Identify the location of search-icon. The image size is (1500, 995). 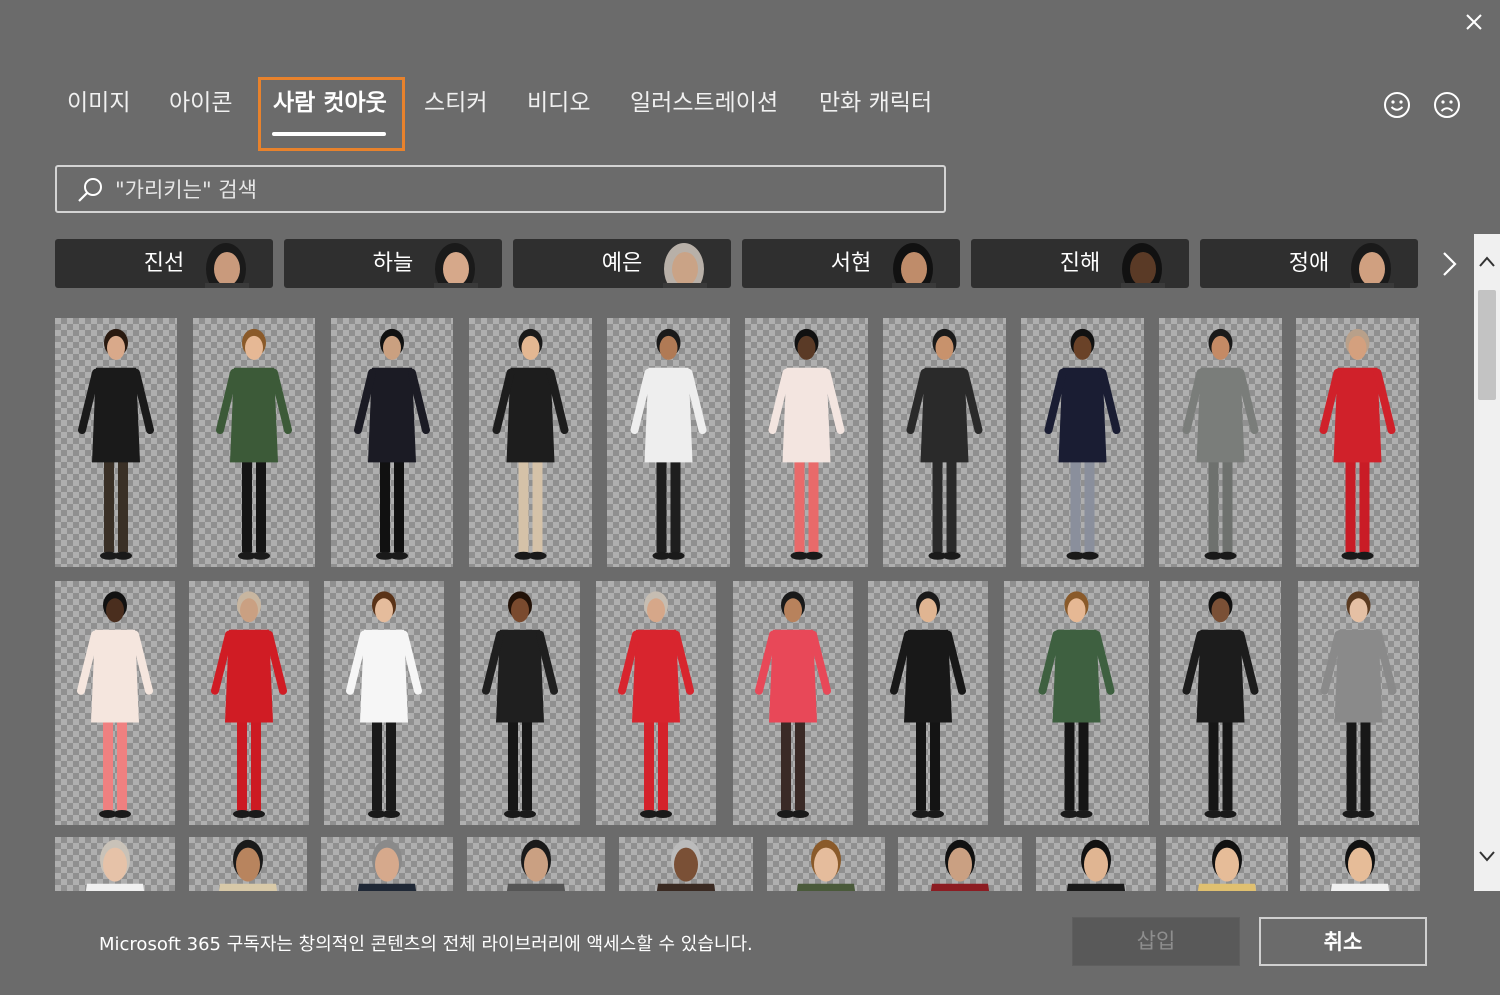
(90, 190).